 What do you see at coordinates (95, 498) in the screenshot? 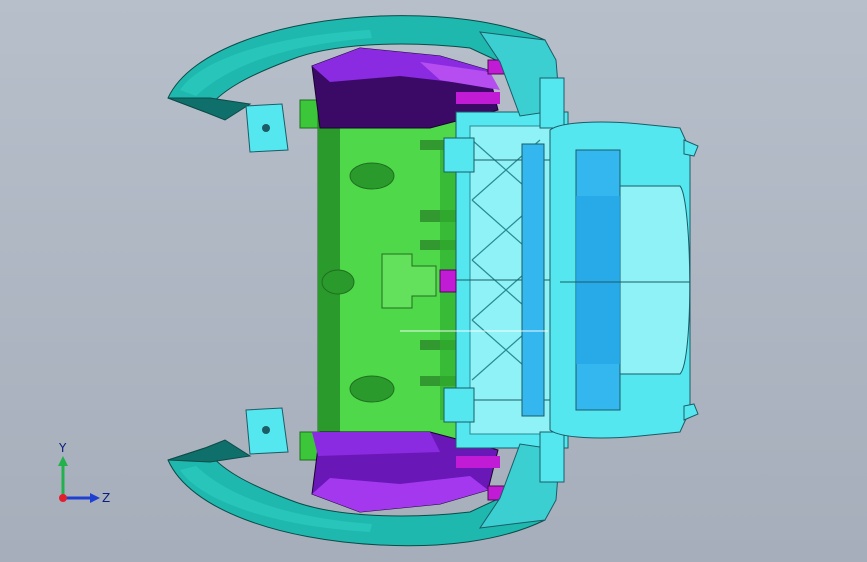
I see `z-axis-arrow` at bounding box center [95, 498].